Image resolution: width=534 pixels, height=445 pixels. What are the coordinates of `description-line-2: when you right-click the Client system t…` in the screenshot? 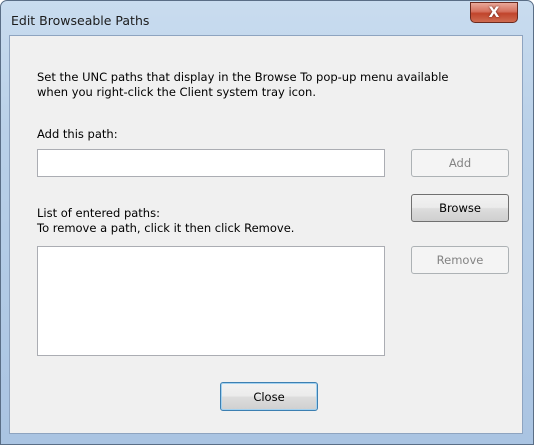 It's located at (176, 92).